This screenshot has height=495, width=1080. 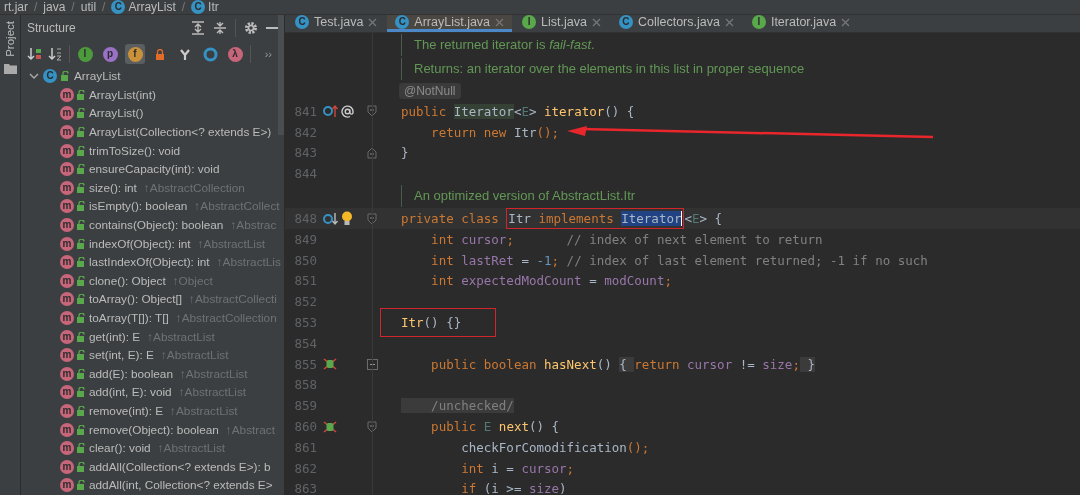 What do you see at coordinates (10, 68) in the screenshot?
I see `folder-icon` at bounding box center [10, 68].